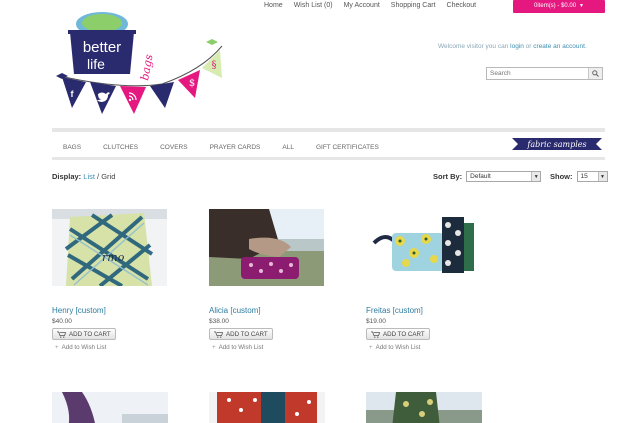 The image size is (640, 423). Describe the element at coordinates (120, 147) in the screenshot. I see `nav-clutches: CLUTCHES` at that location.